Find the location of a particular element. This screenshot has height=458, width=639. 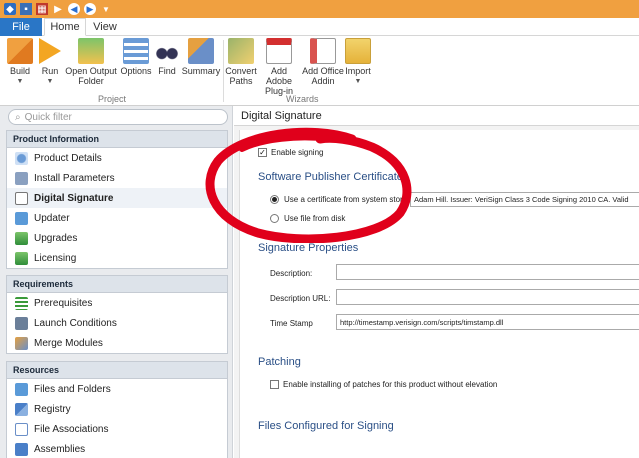

group-label-project: Project is located at coordinates (112, 99).